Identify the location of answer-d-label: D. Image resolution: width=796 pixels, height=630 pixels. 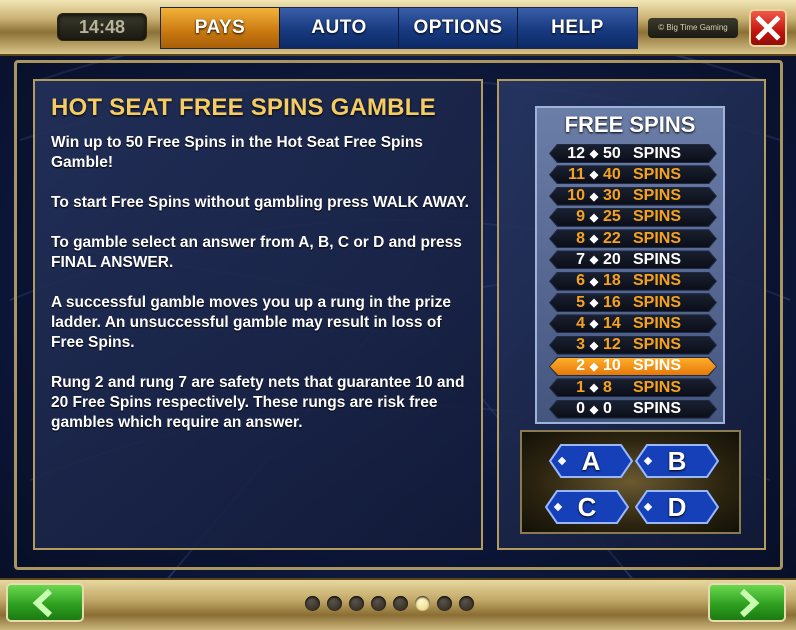
(677, 506).